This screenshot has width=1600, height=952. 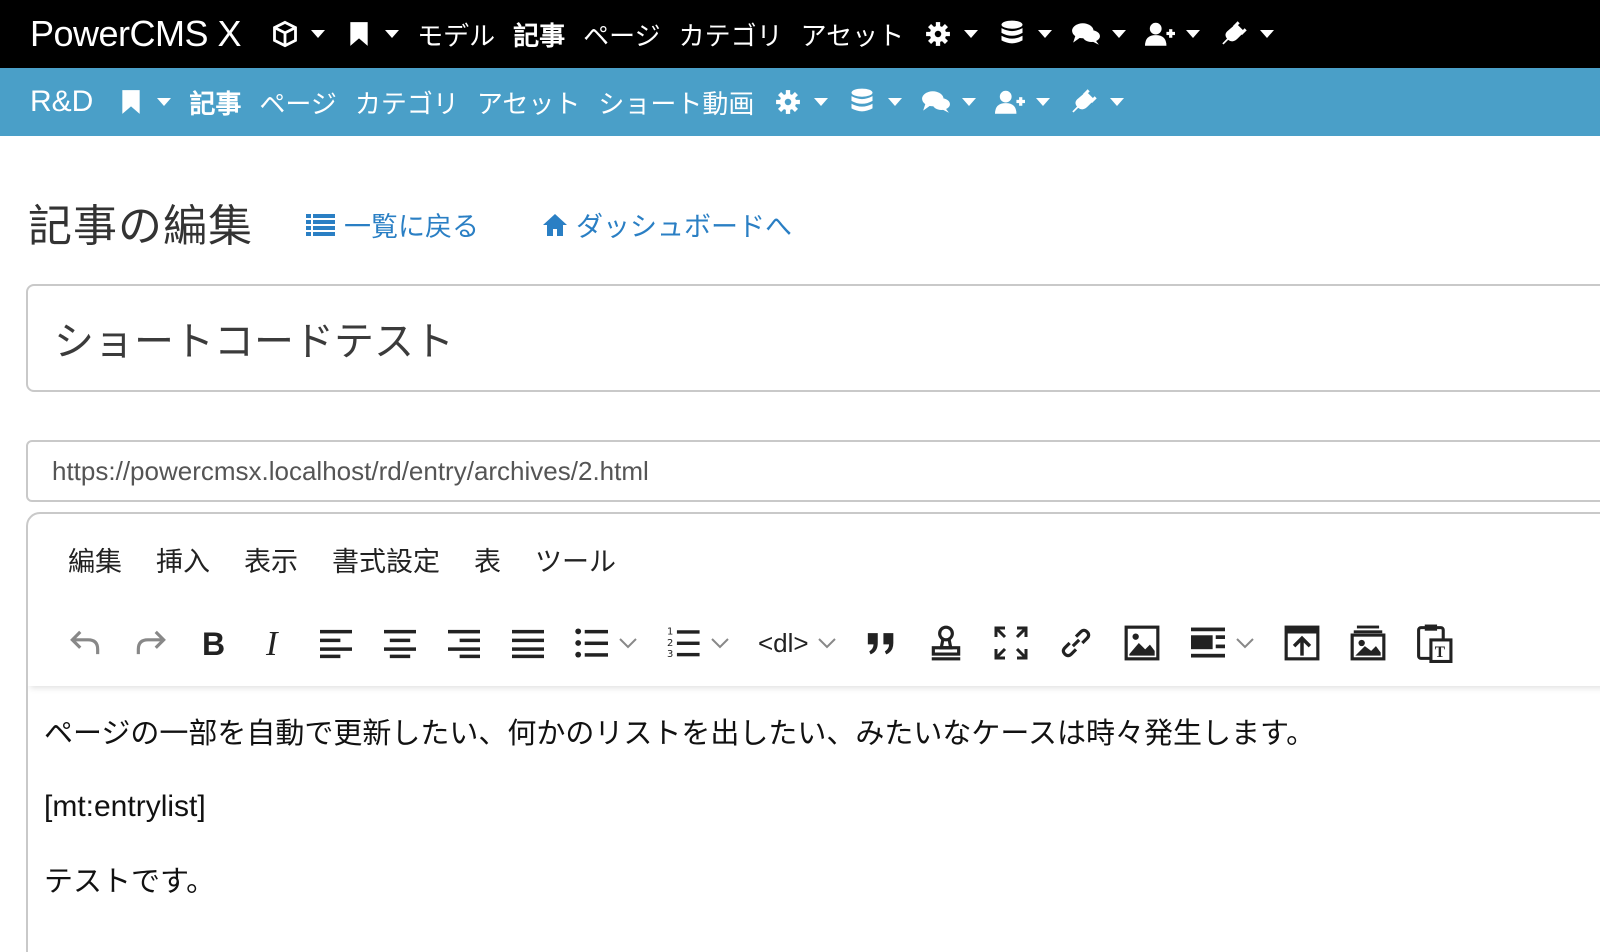 I want to click on align-right-icon, so click(x=464, y=644).